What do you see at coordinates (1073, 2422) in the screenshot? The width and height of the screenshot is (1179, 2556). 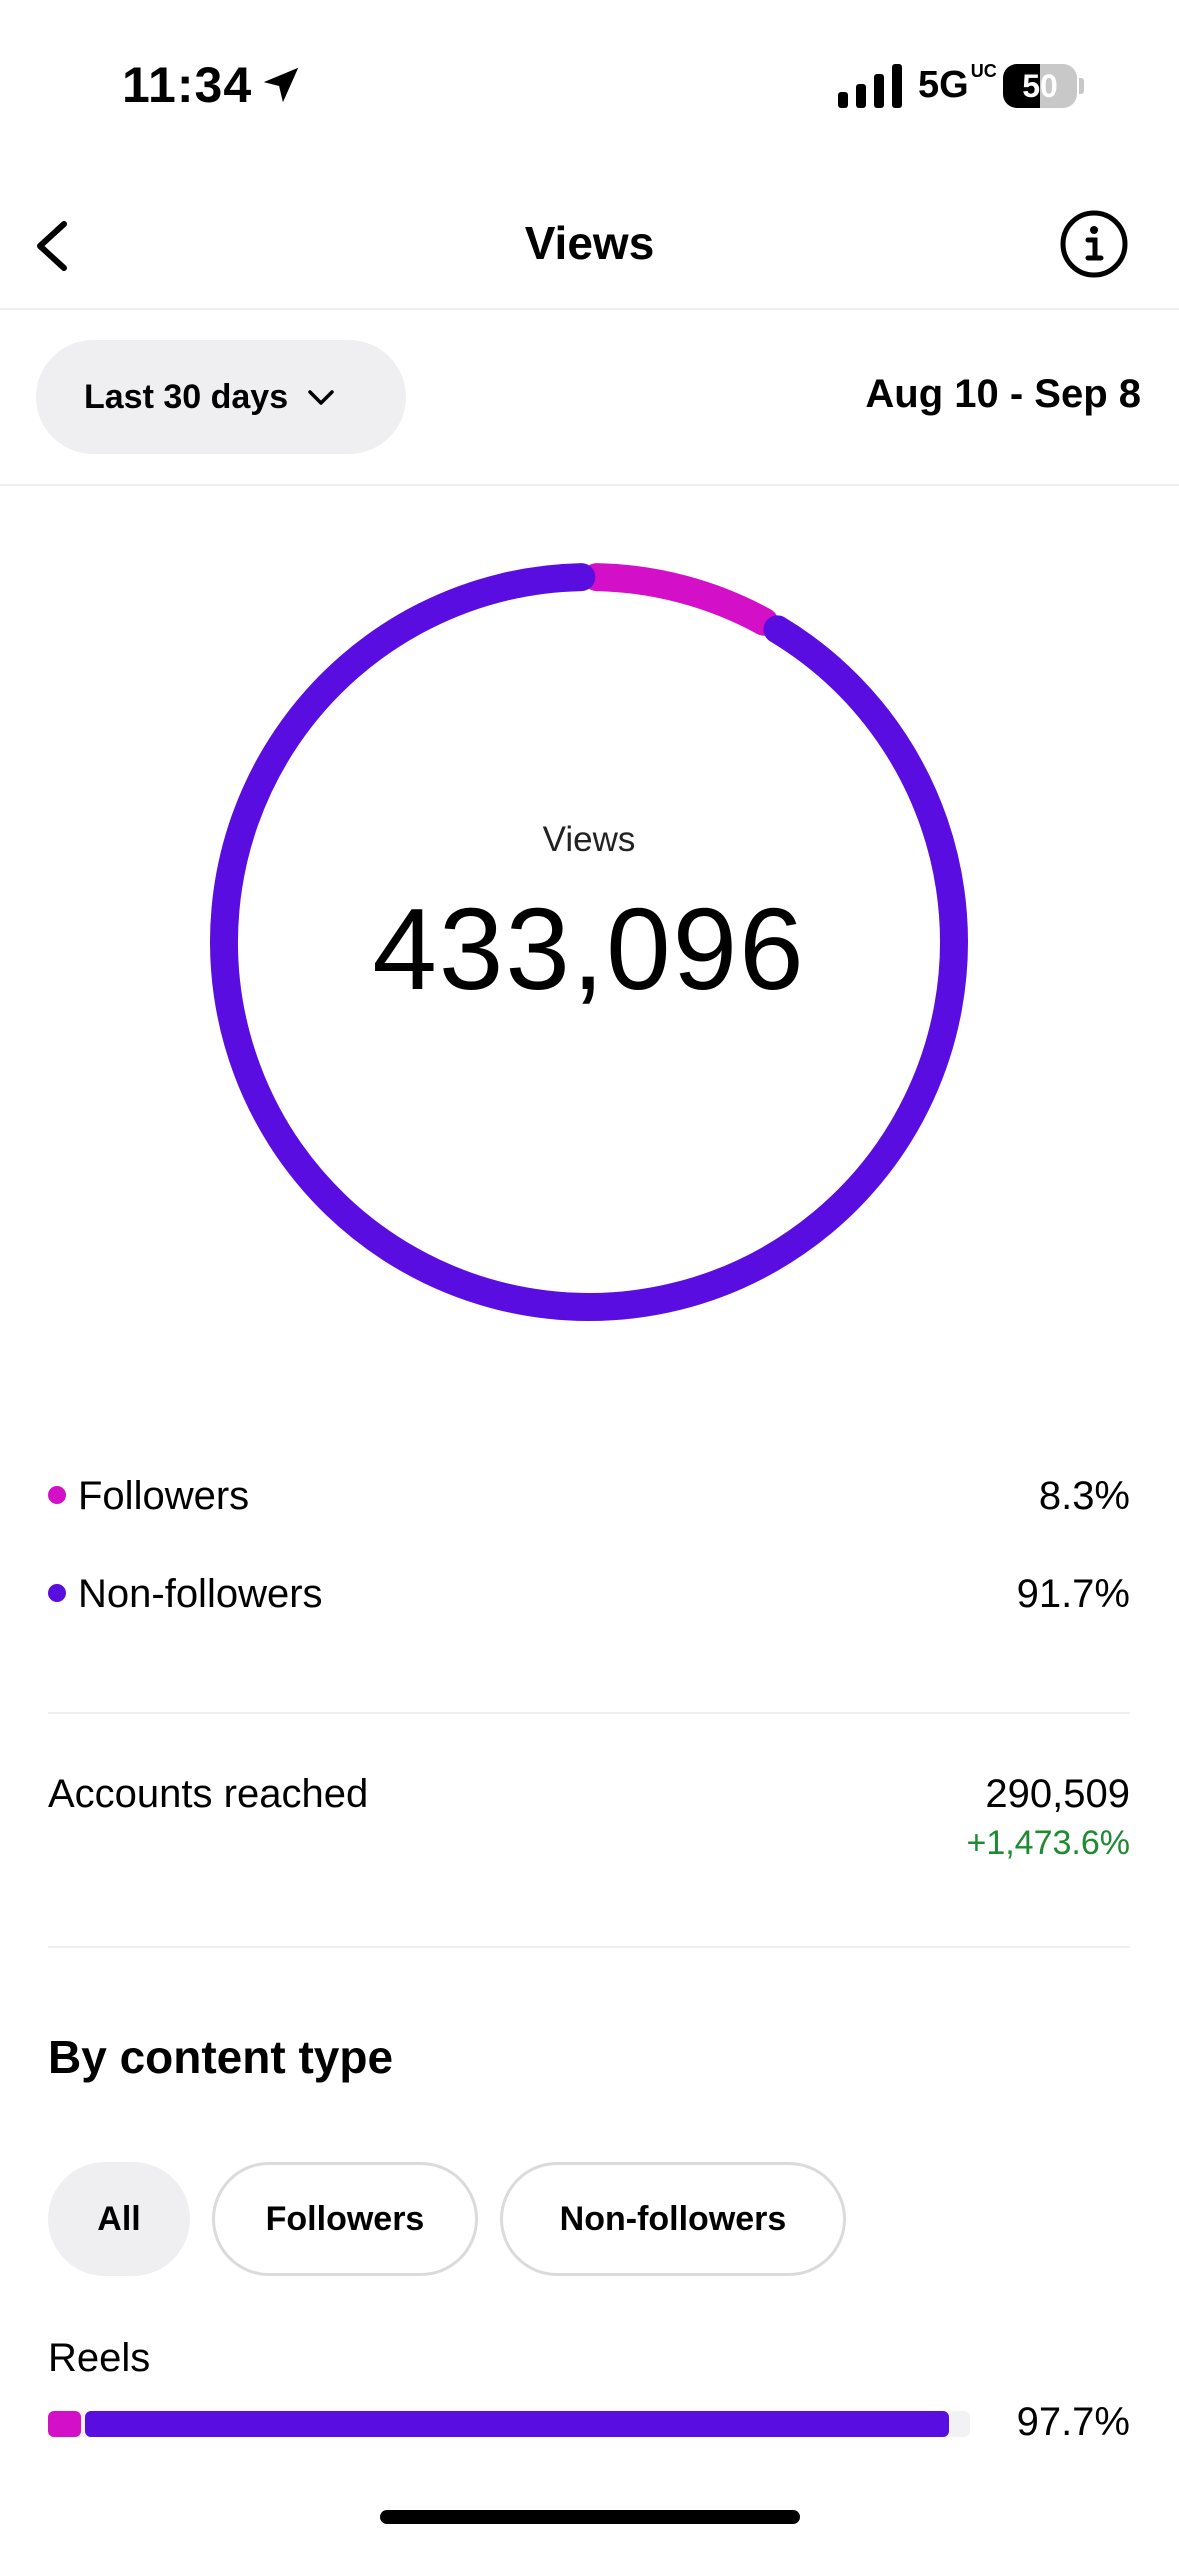 I see `reels-value: 97.7%` at bounding box center [1073, 2422].